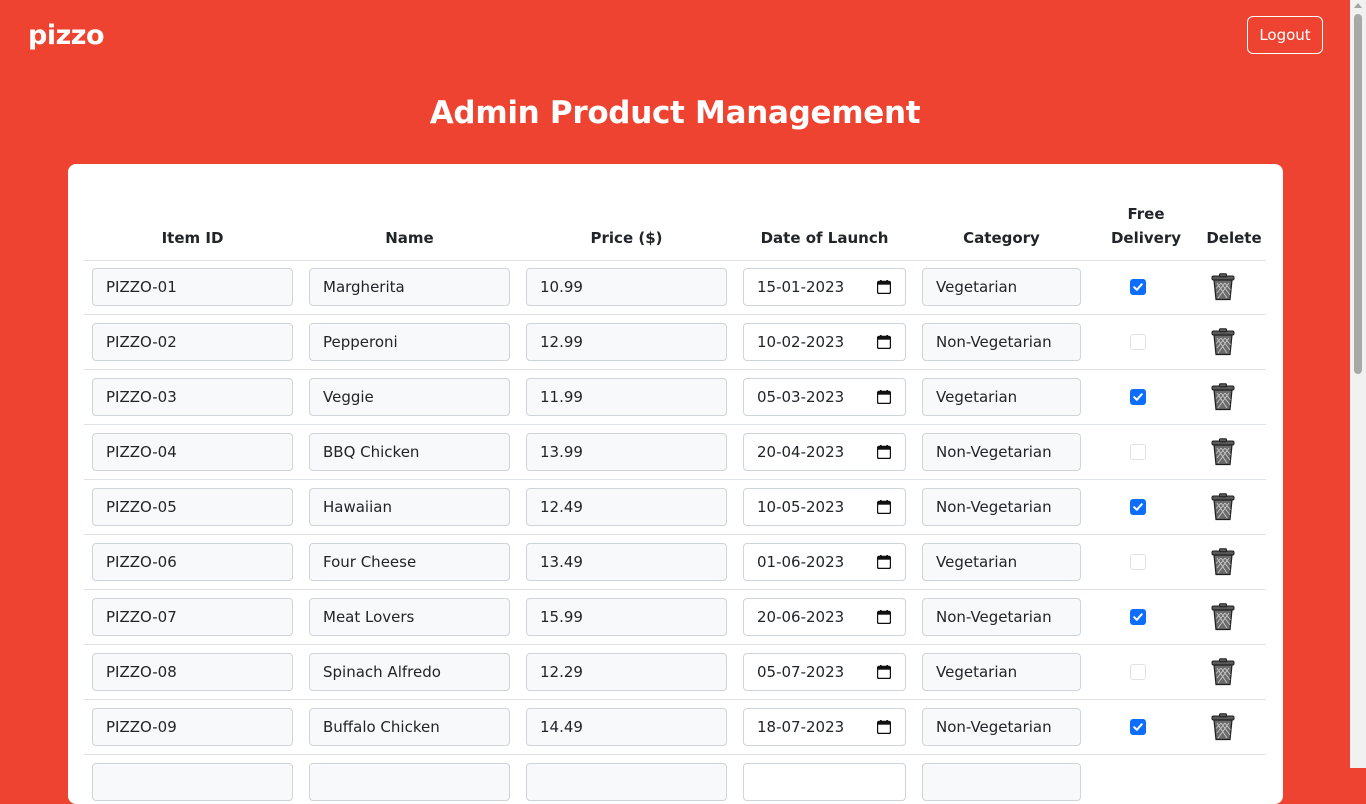  I want to click on table-row: PIZZO-03 Veggie 11.99 05-03-2023 Vegetarian, so click(675, 397).